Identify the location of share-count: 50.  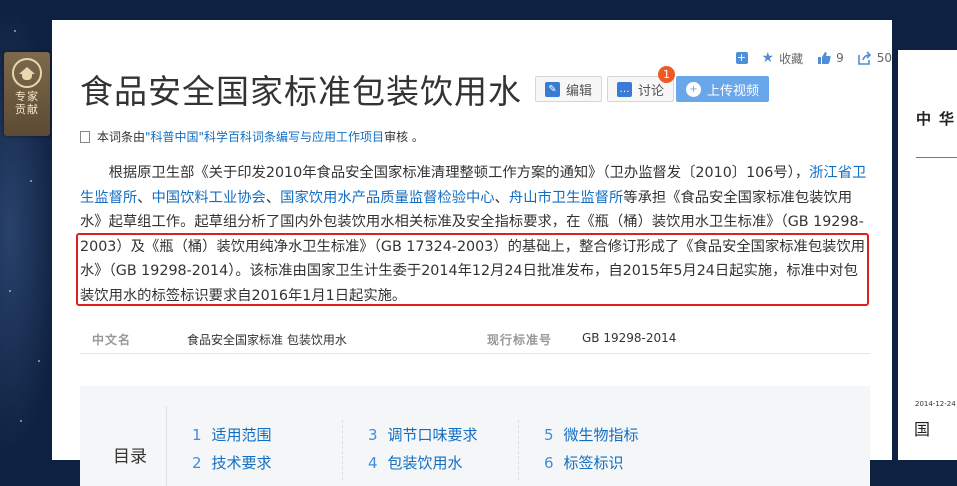
(884, 58).